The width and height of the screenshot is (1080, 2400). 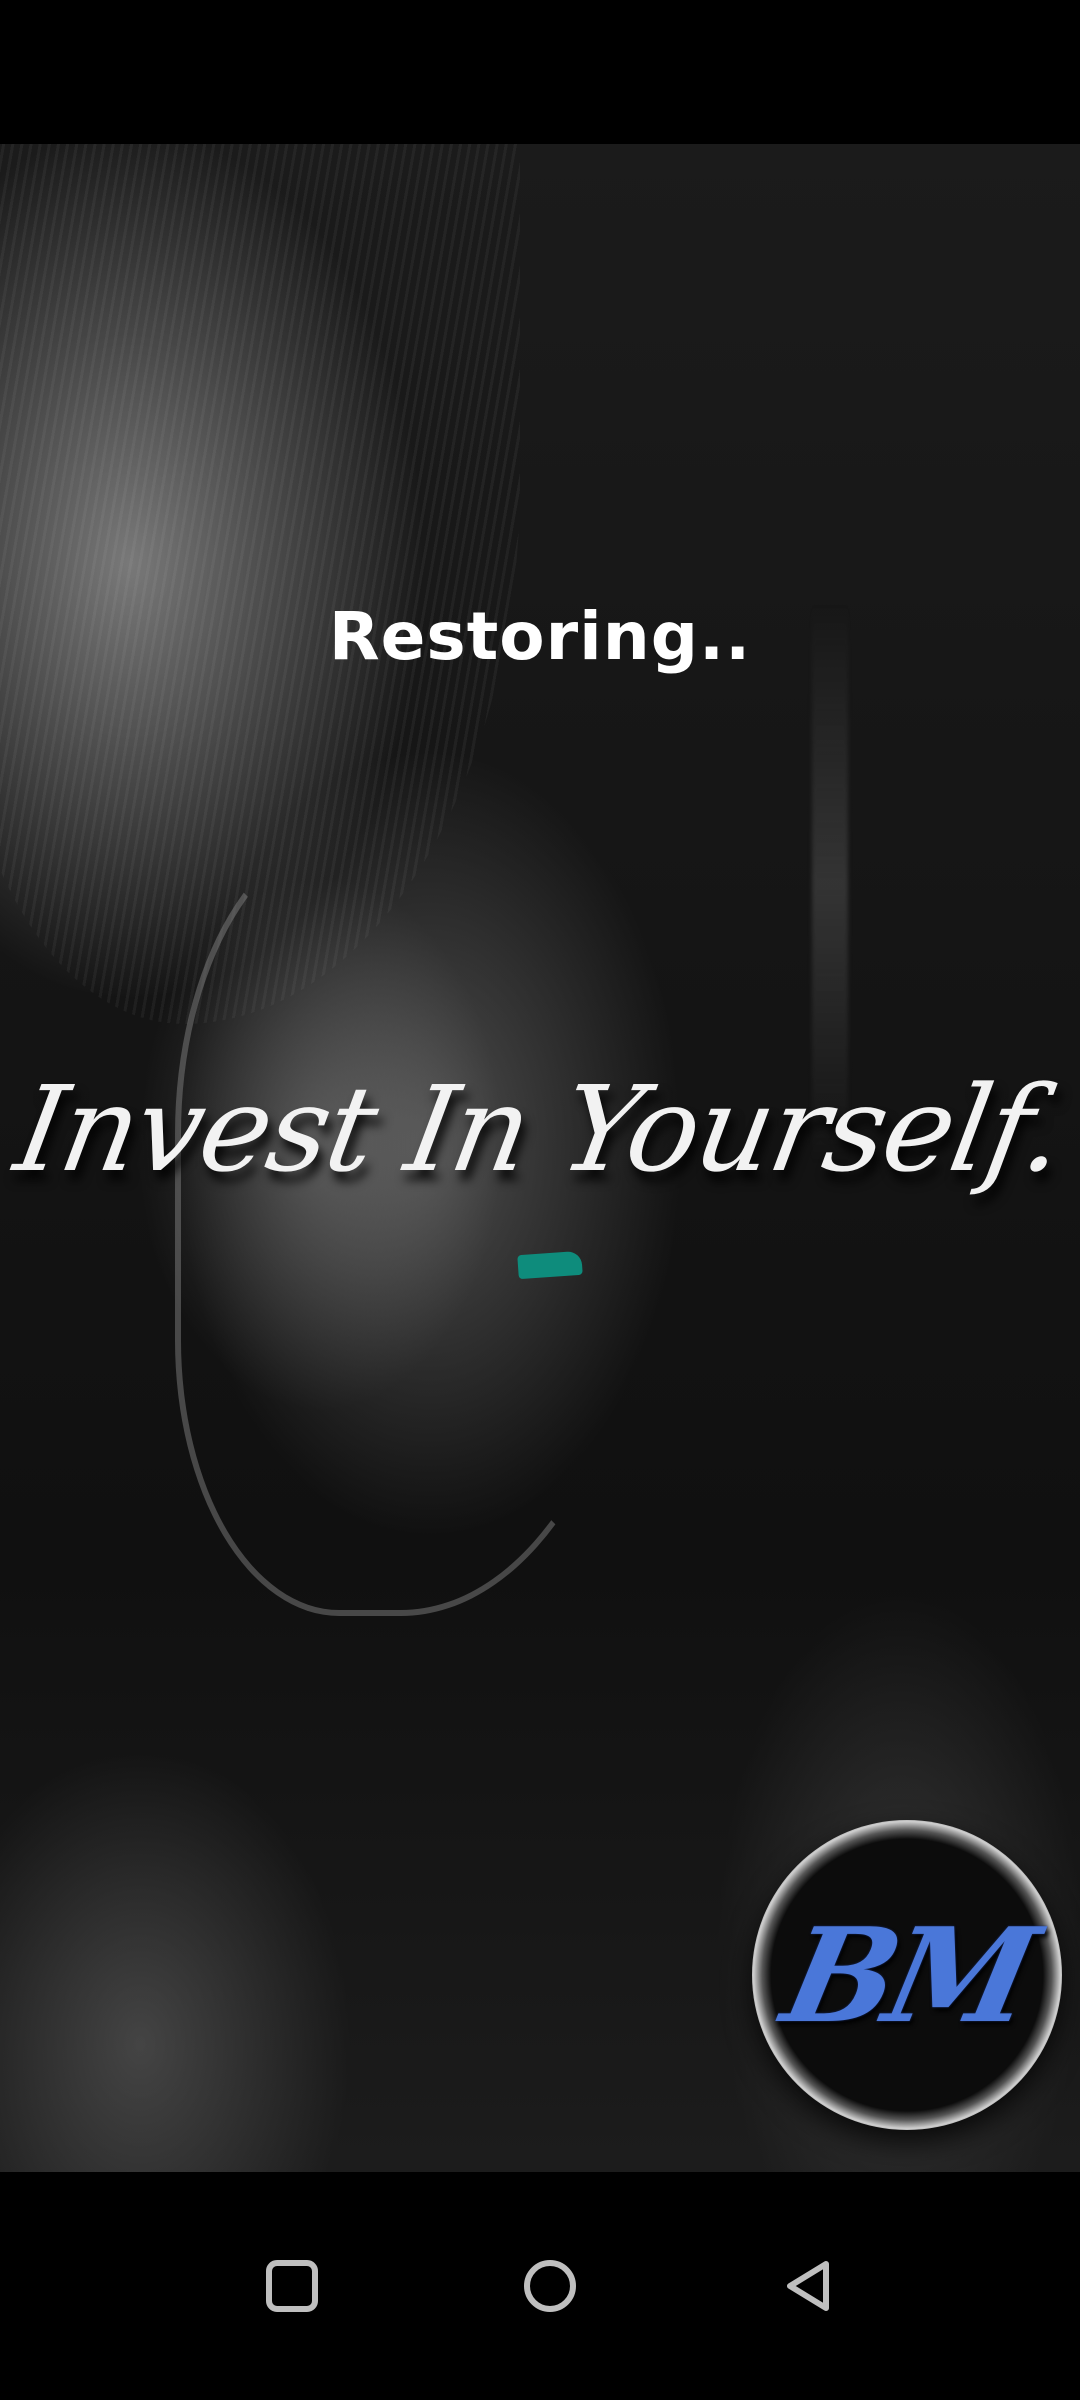 I want to click on status-text: Restoring.., so click(x=540, y=636).